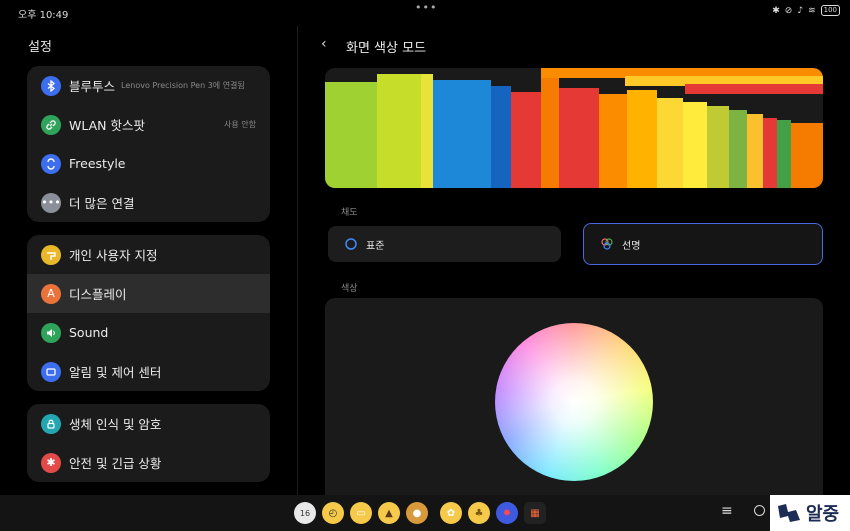 The height and width of the screenshot is (531, 850). Describe the element at coordinates (479, 513) in the screenshot. I see `tree-app-icon: ♣` at that location.